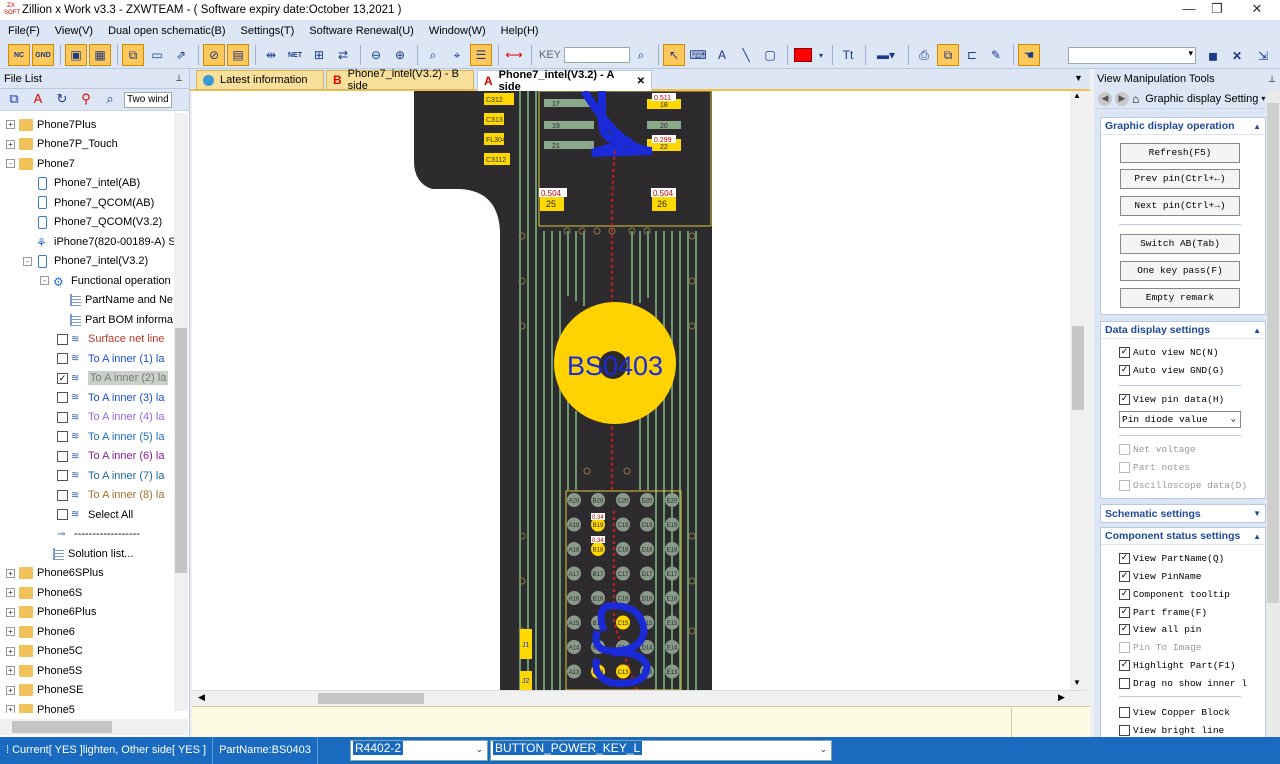 The height and width of the screenshot is (764, 1280). What do you see at coordinates (924, 55) in the screenshot?
I see `screenshot-icon: ⎙` at bounding box center [924, 55].